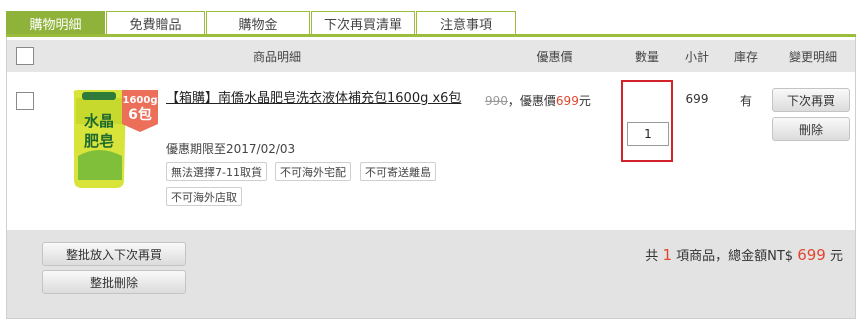 The image size is (860, 331). What do you see at coordinates (531, 101) in the screenshot?
I see `discount-label: ，優惠價` at bounding box center [531, 101].